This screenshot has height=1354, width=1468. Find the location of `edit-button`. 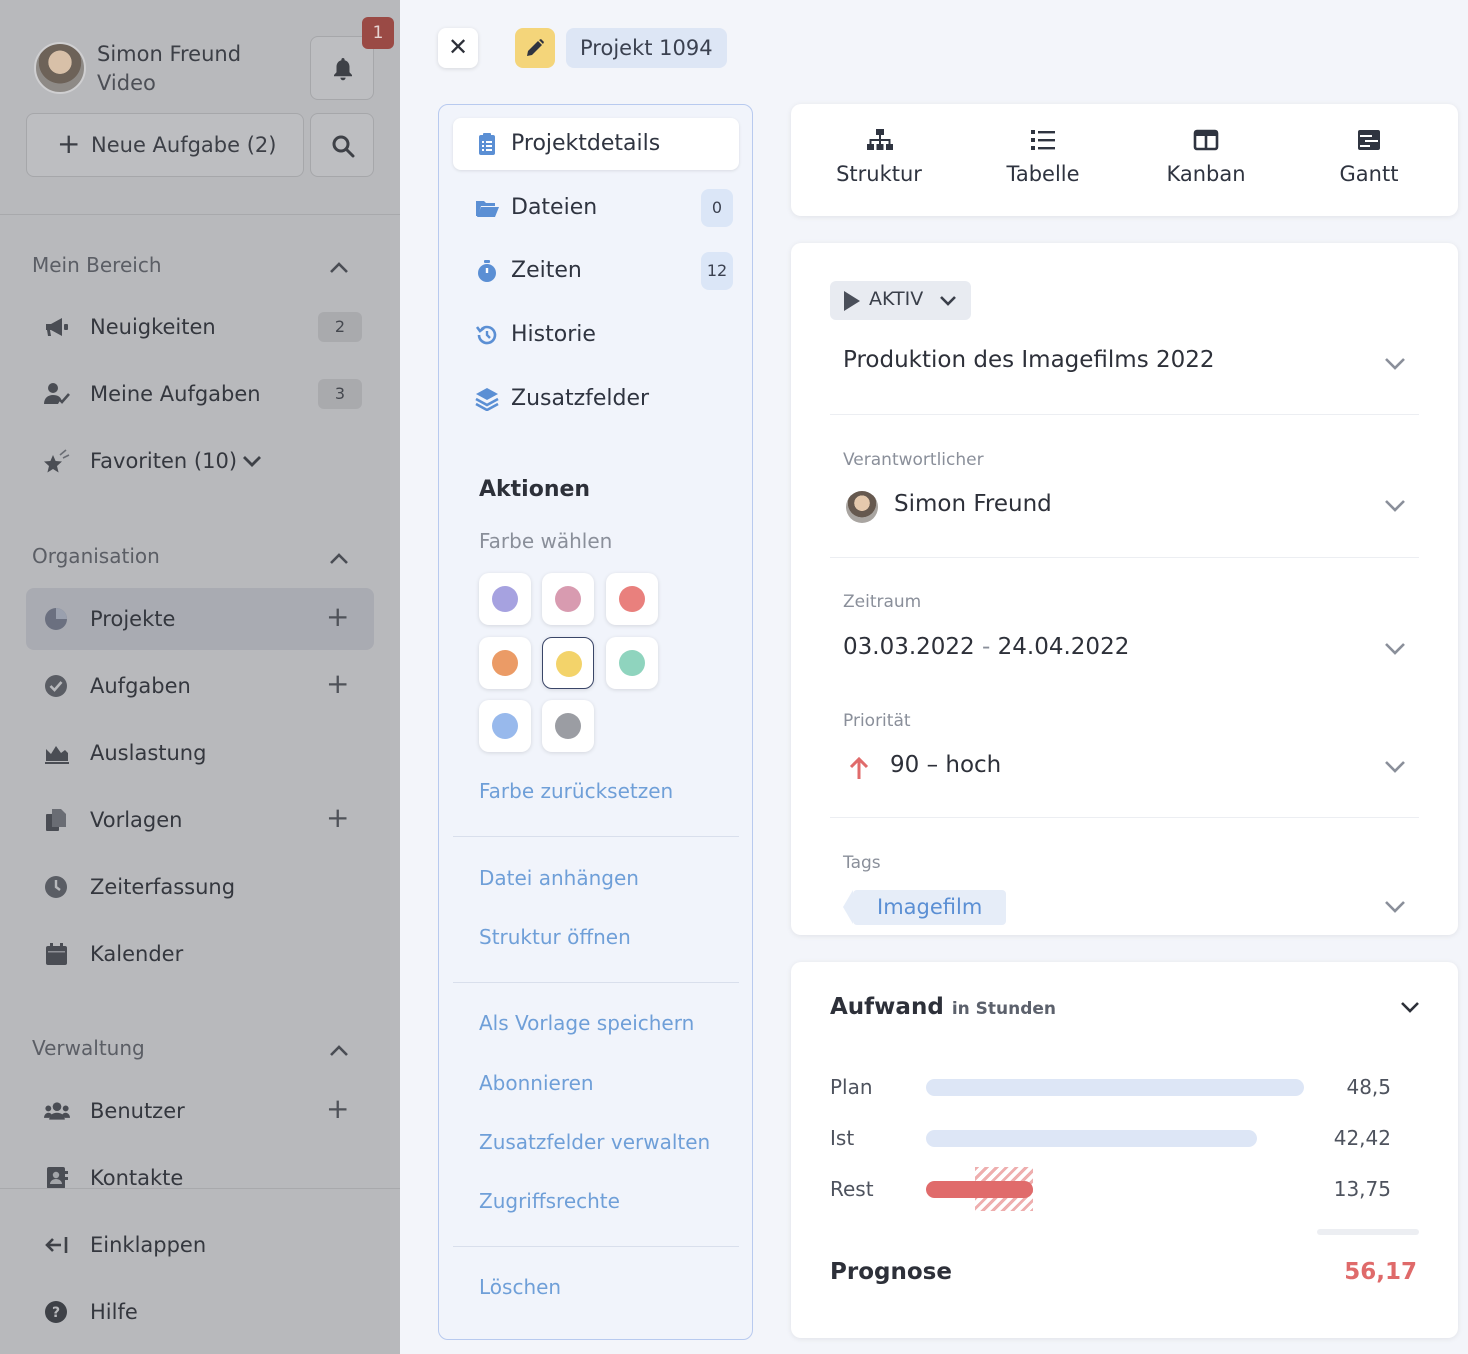

edit-button is located at coordinates (535, 48).